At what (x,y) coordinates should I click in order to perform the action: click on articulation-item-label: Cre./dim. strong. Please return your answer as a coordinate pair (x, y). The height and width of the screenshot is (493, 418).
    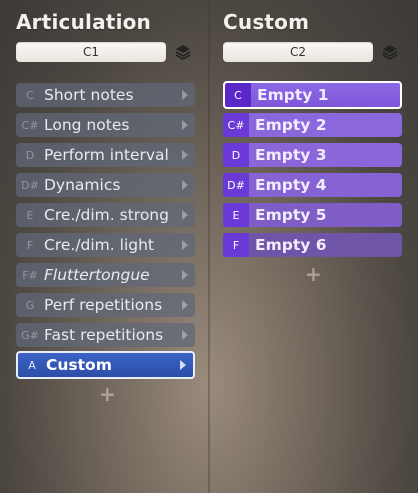
    Looking at the image, I should click on (106, 215).